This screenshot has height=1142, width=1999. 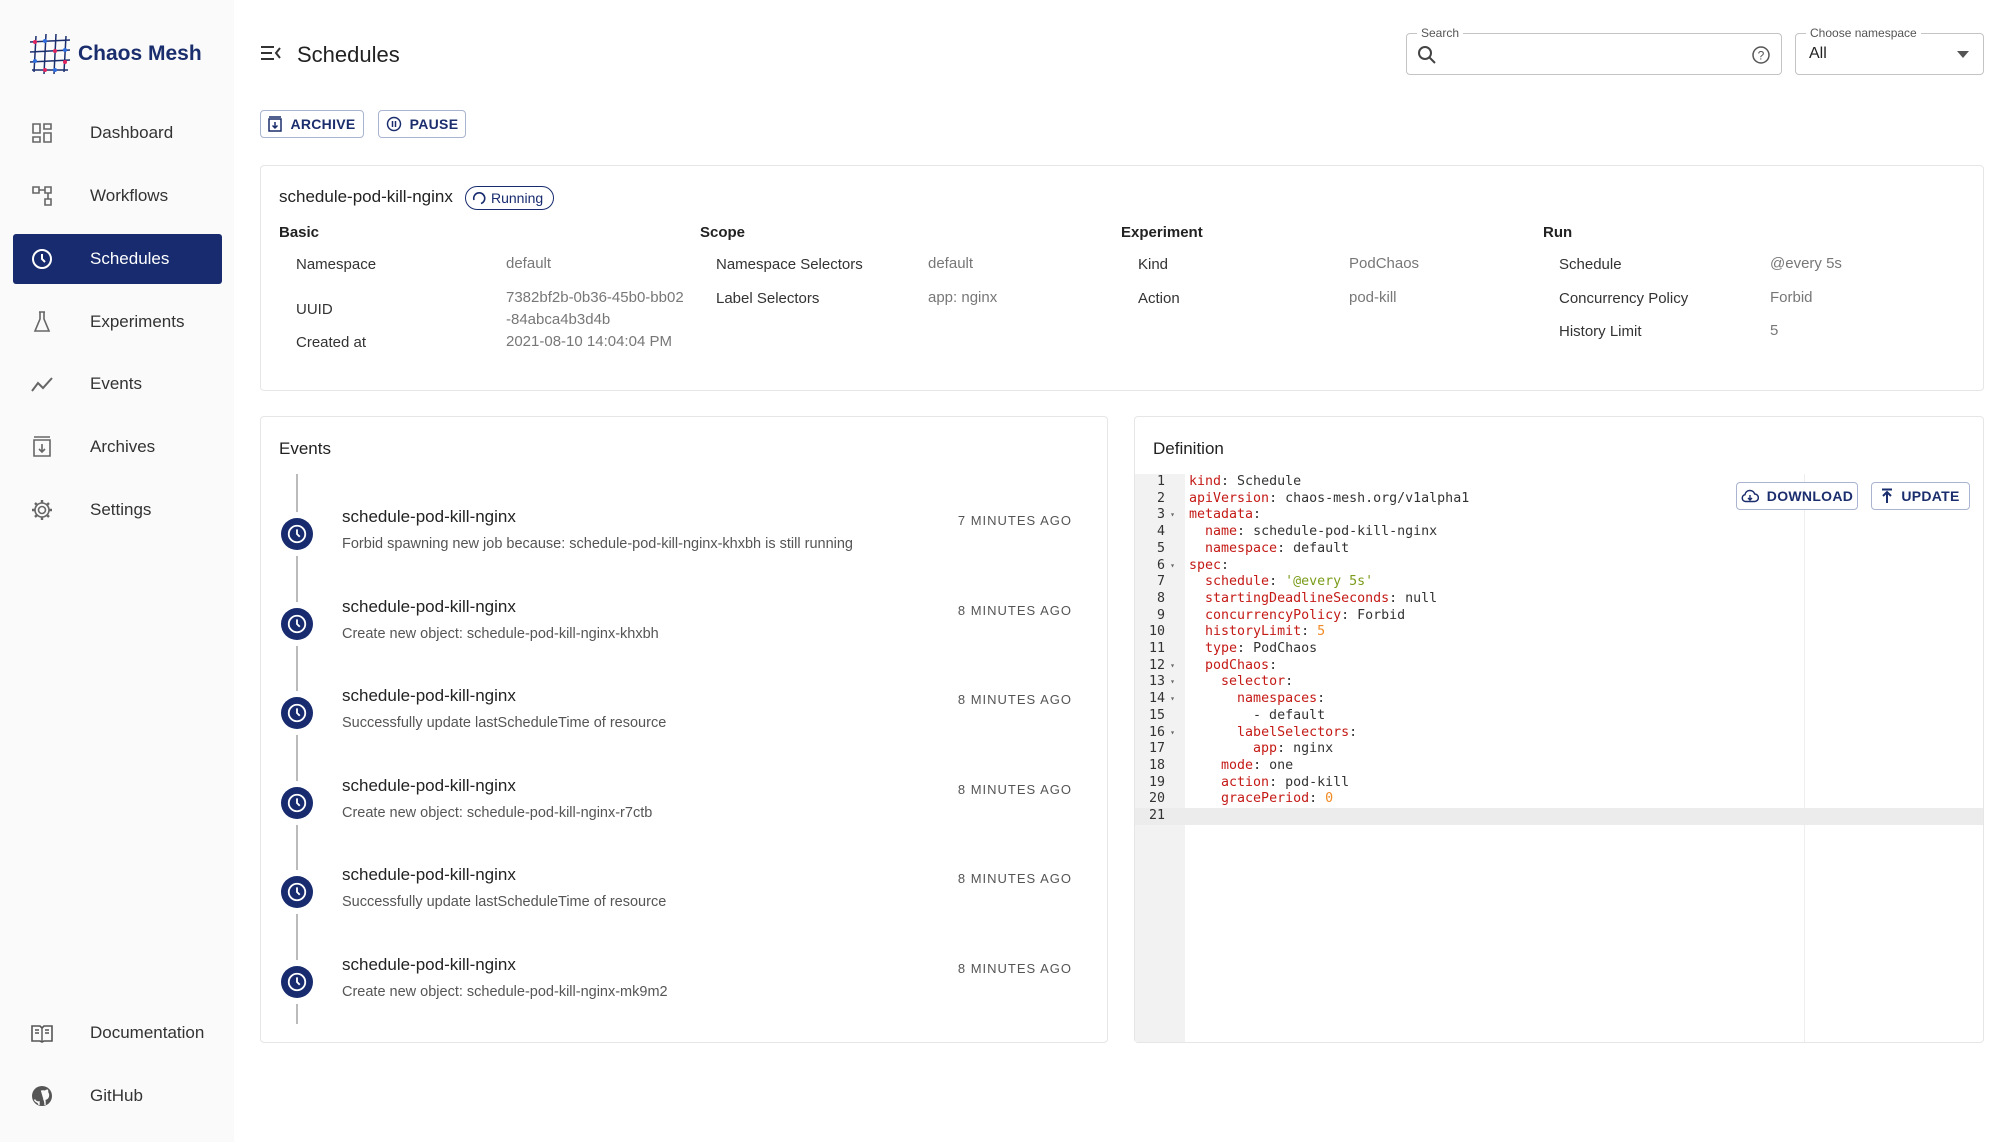 I want to click on archive-label: ARCHIVE, so click(x=323, y=124).